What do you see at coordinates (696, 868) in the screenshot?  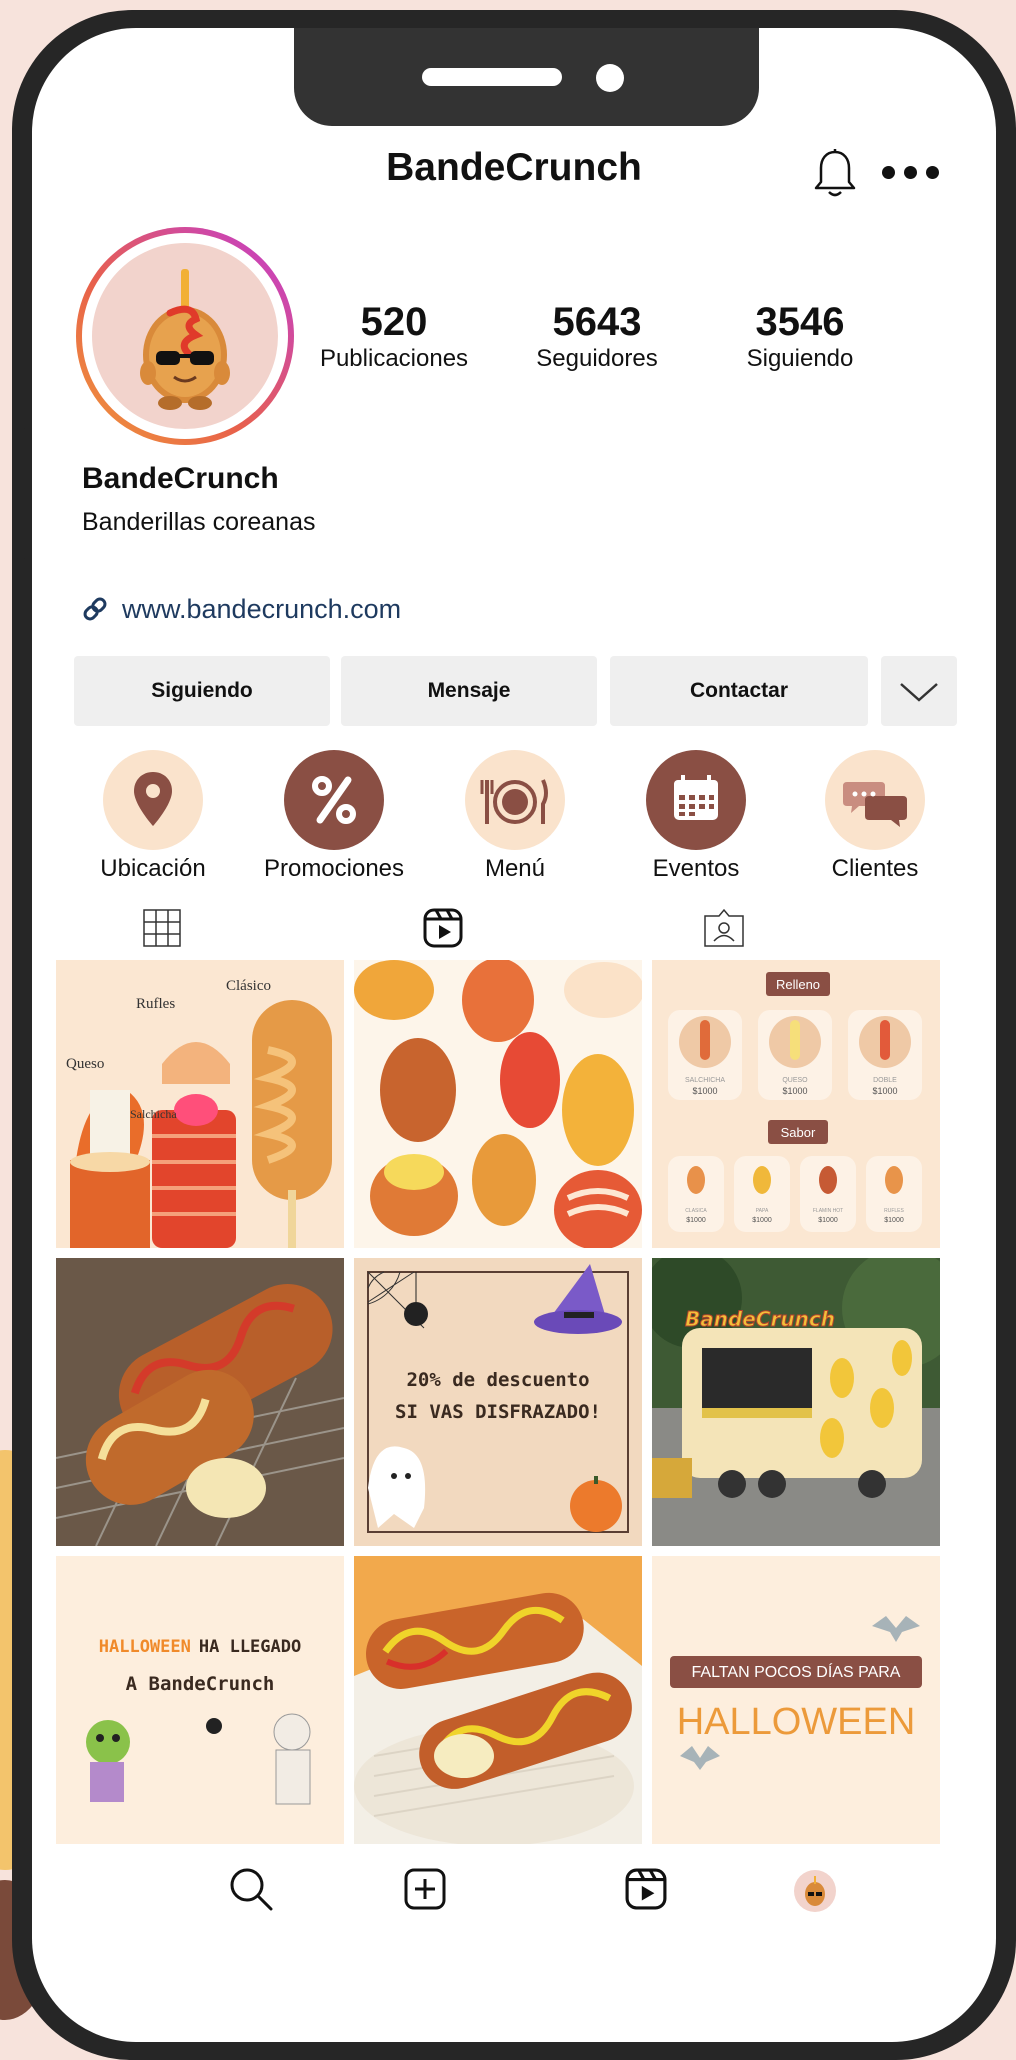 I see `highlight-label: Eventos` at bounding box center [696, 868].